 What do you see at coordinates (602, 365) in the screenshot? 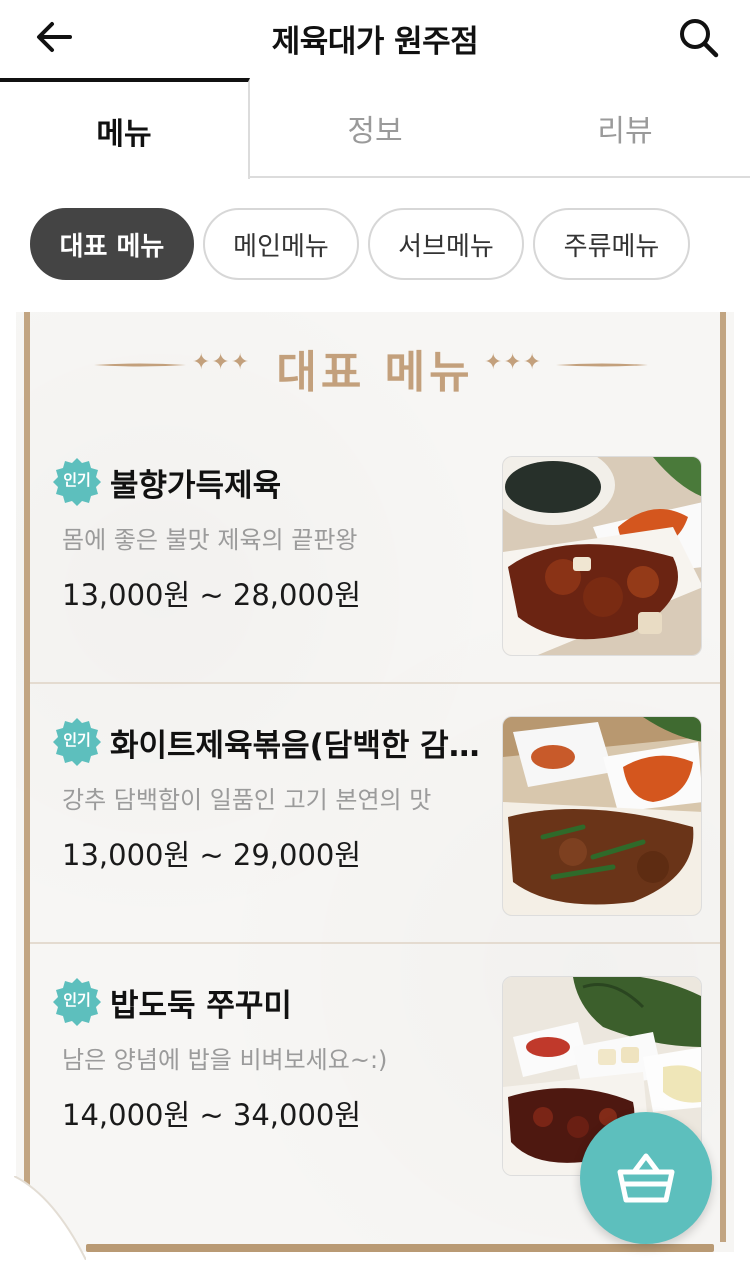
I see `decorative-line-right` at bounding box center [602, 365].